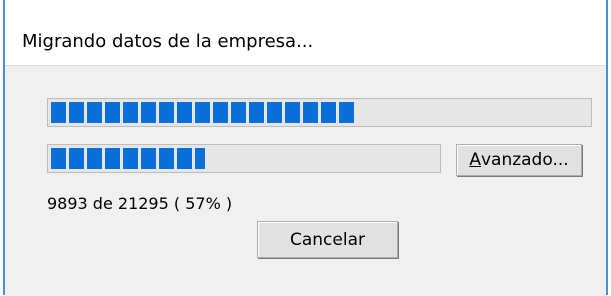  I want to click on cancel-button-label: Cancelar, so click(327, 239).